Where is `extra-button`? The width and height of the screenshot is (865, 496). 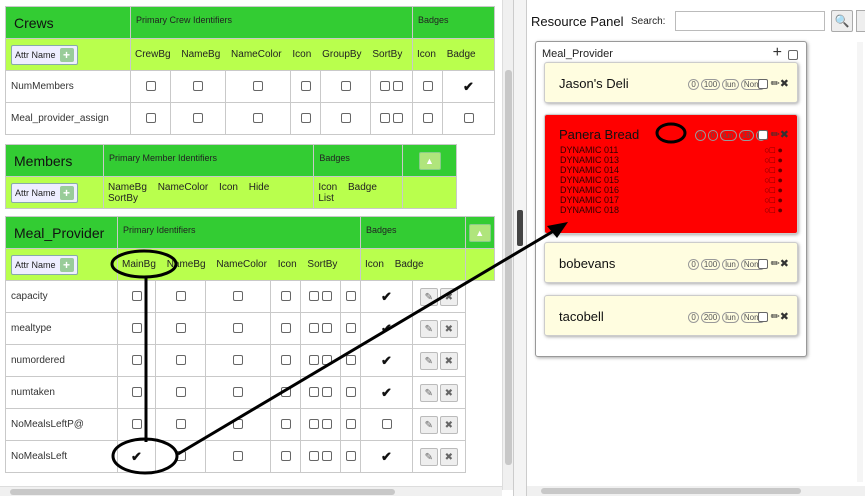
extra-button is located at coordinates (860, 21).